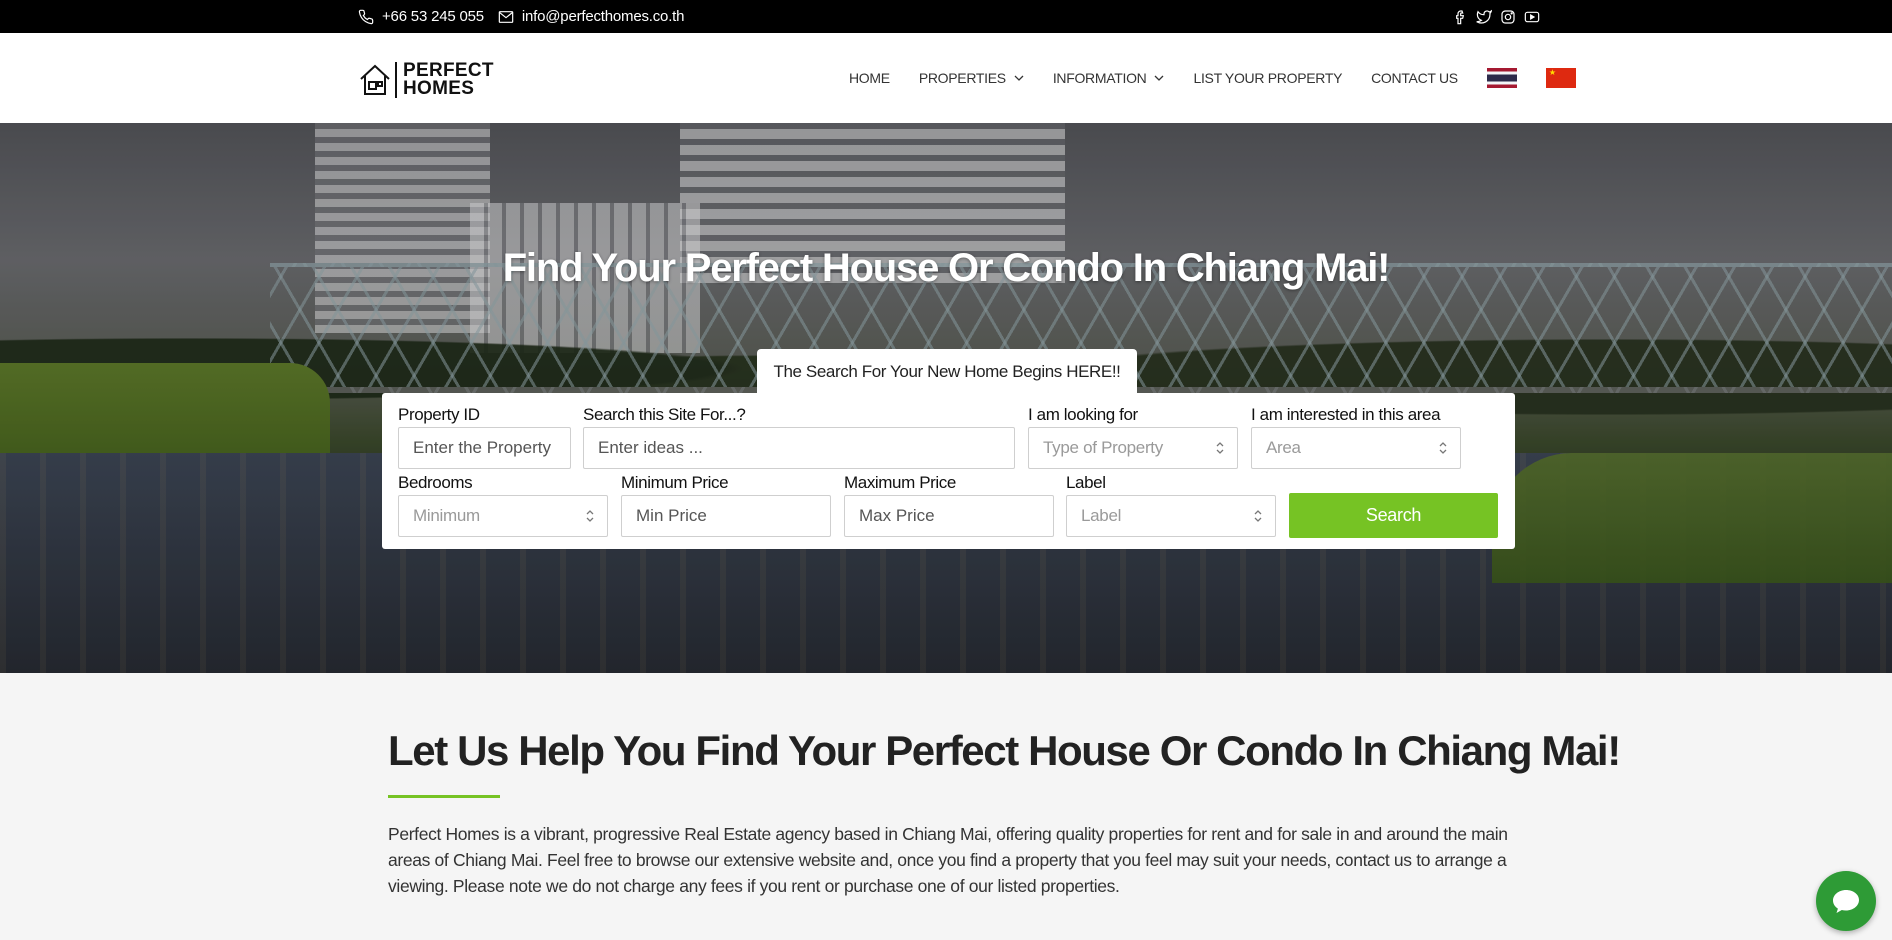 The height and width of the screenshot is (940, 1892). What do you see at coordinates (1101, 515) in the screenshot?
I see `label-value: Label` at bounding box center [1101, 515].